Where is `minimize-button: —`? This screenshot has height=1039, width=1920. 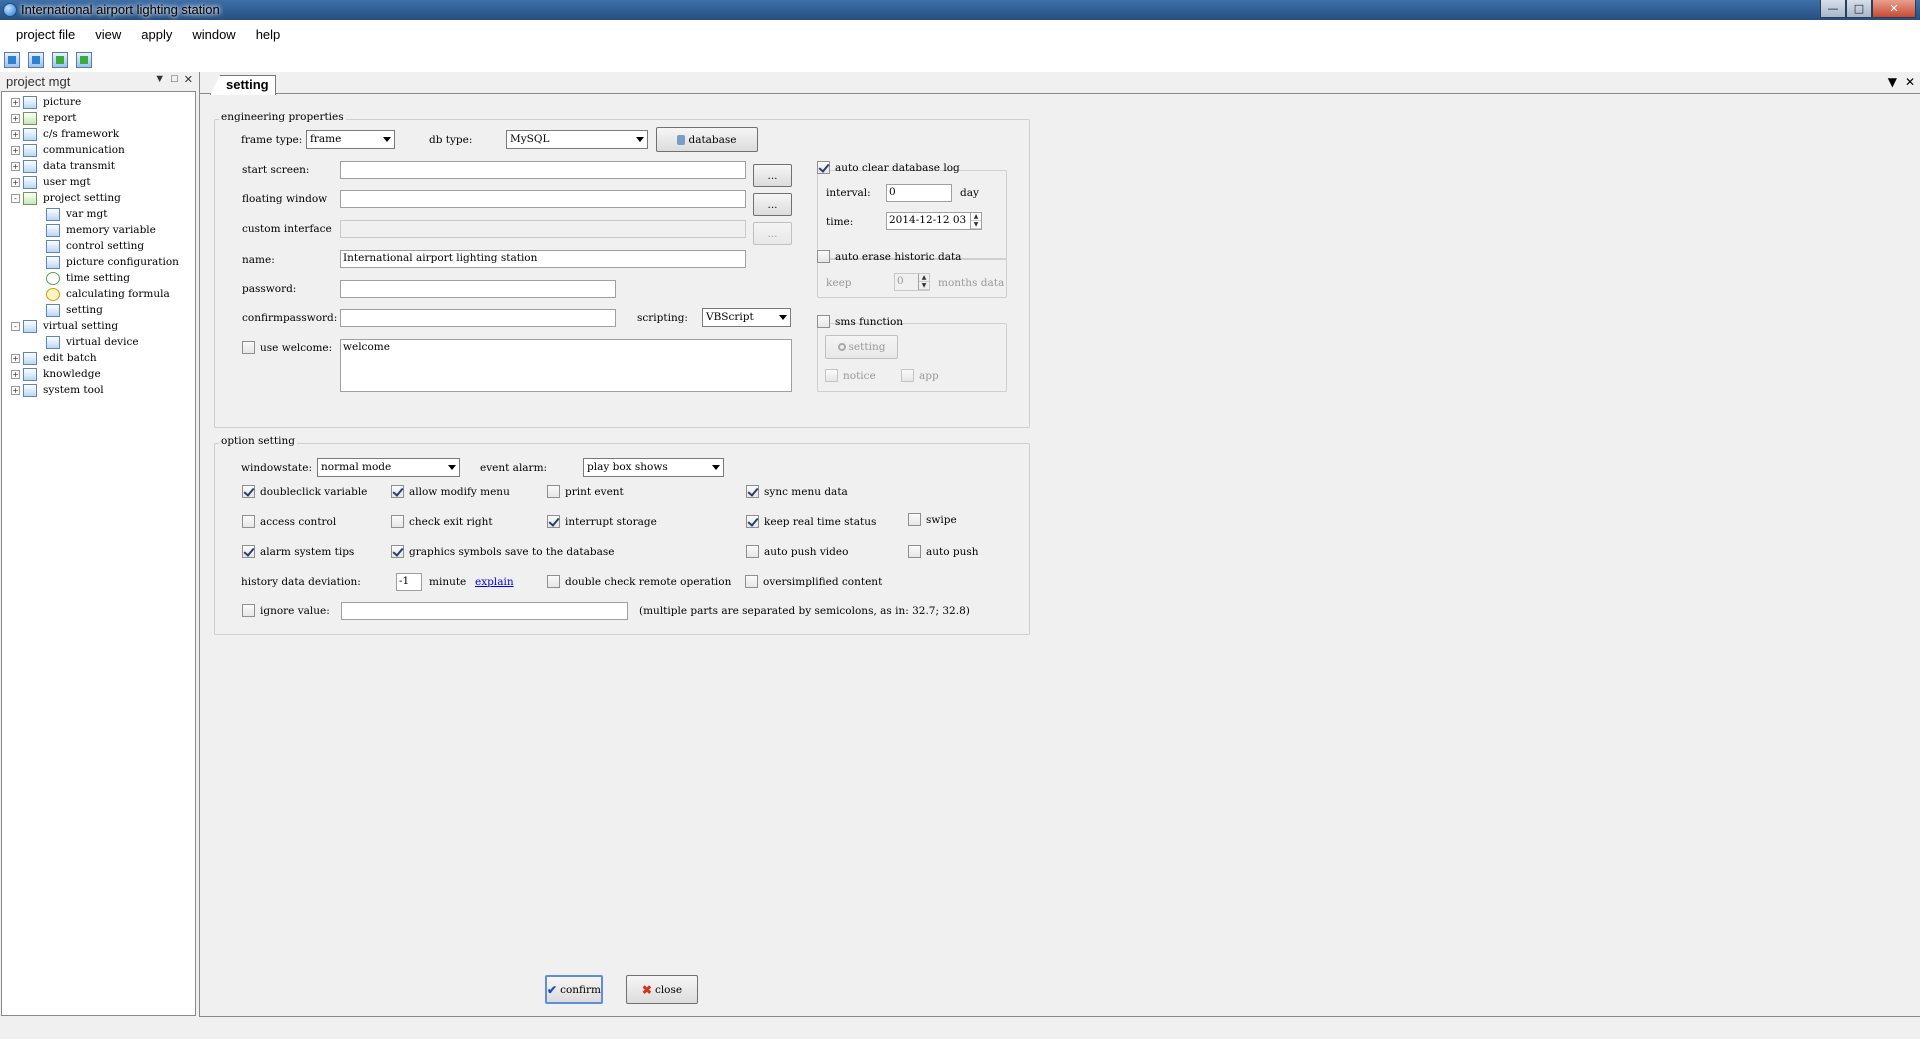 minimize-button: — is located at coordinates (1833, 9).